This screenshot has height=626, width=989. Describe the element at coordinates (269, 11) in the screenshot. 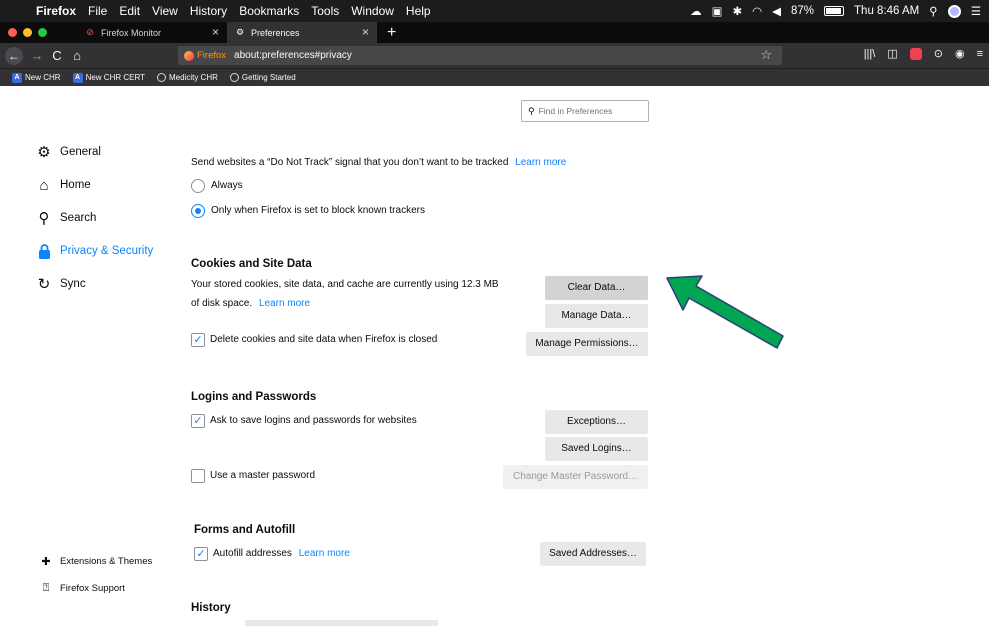

I see `menu-bookmarks: Bookmarks` at that location.